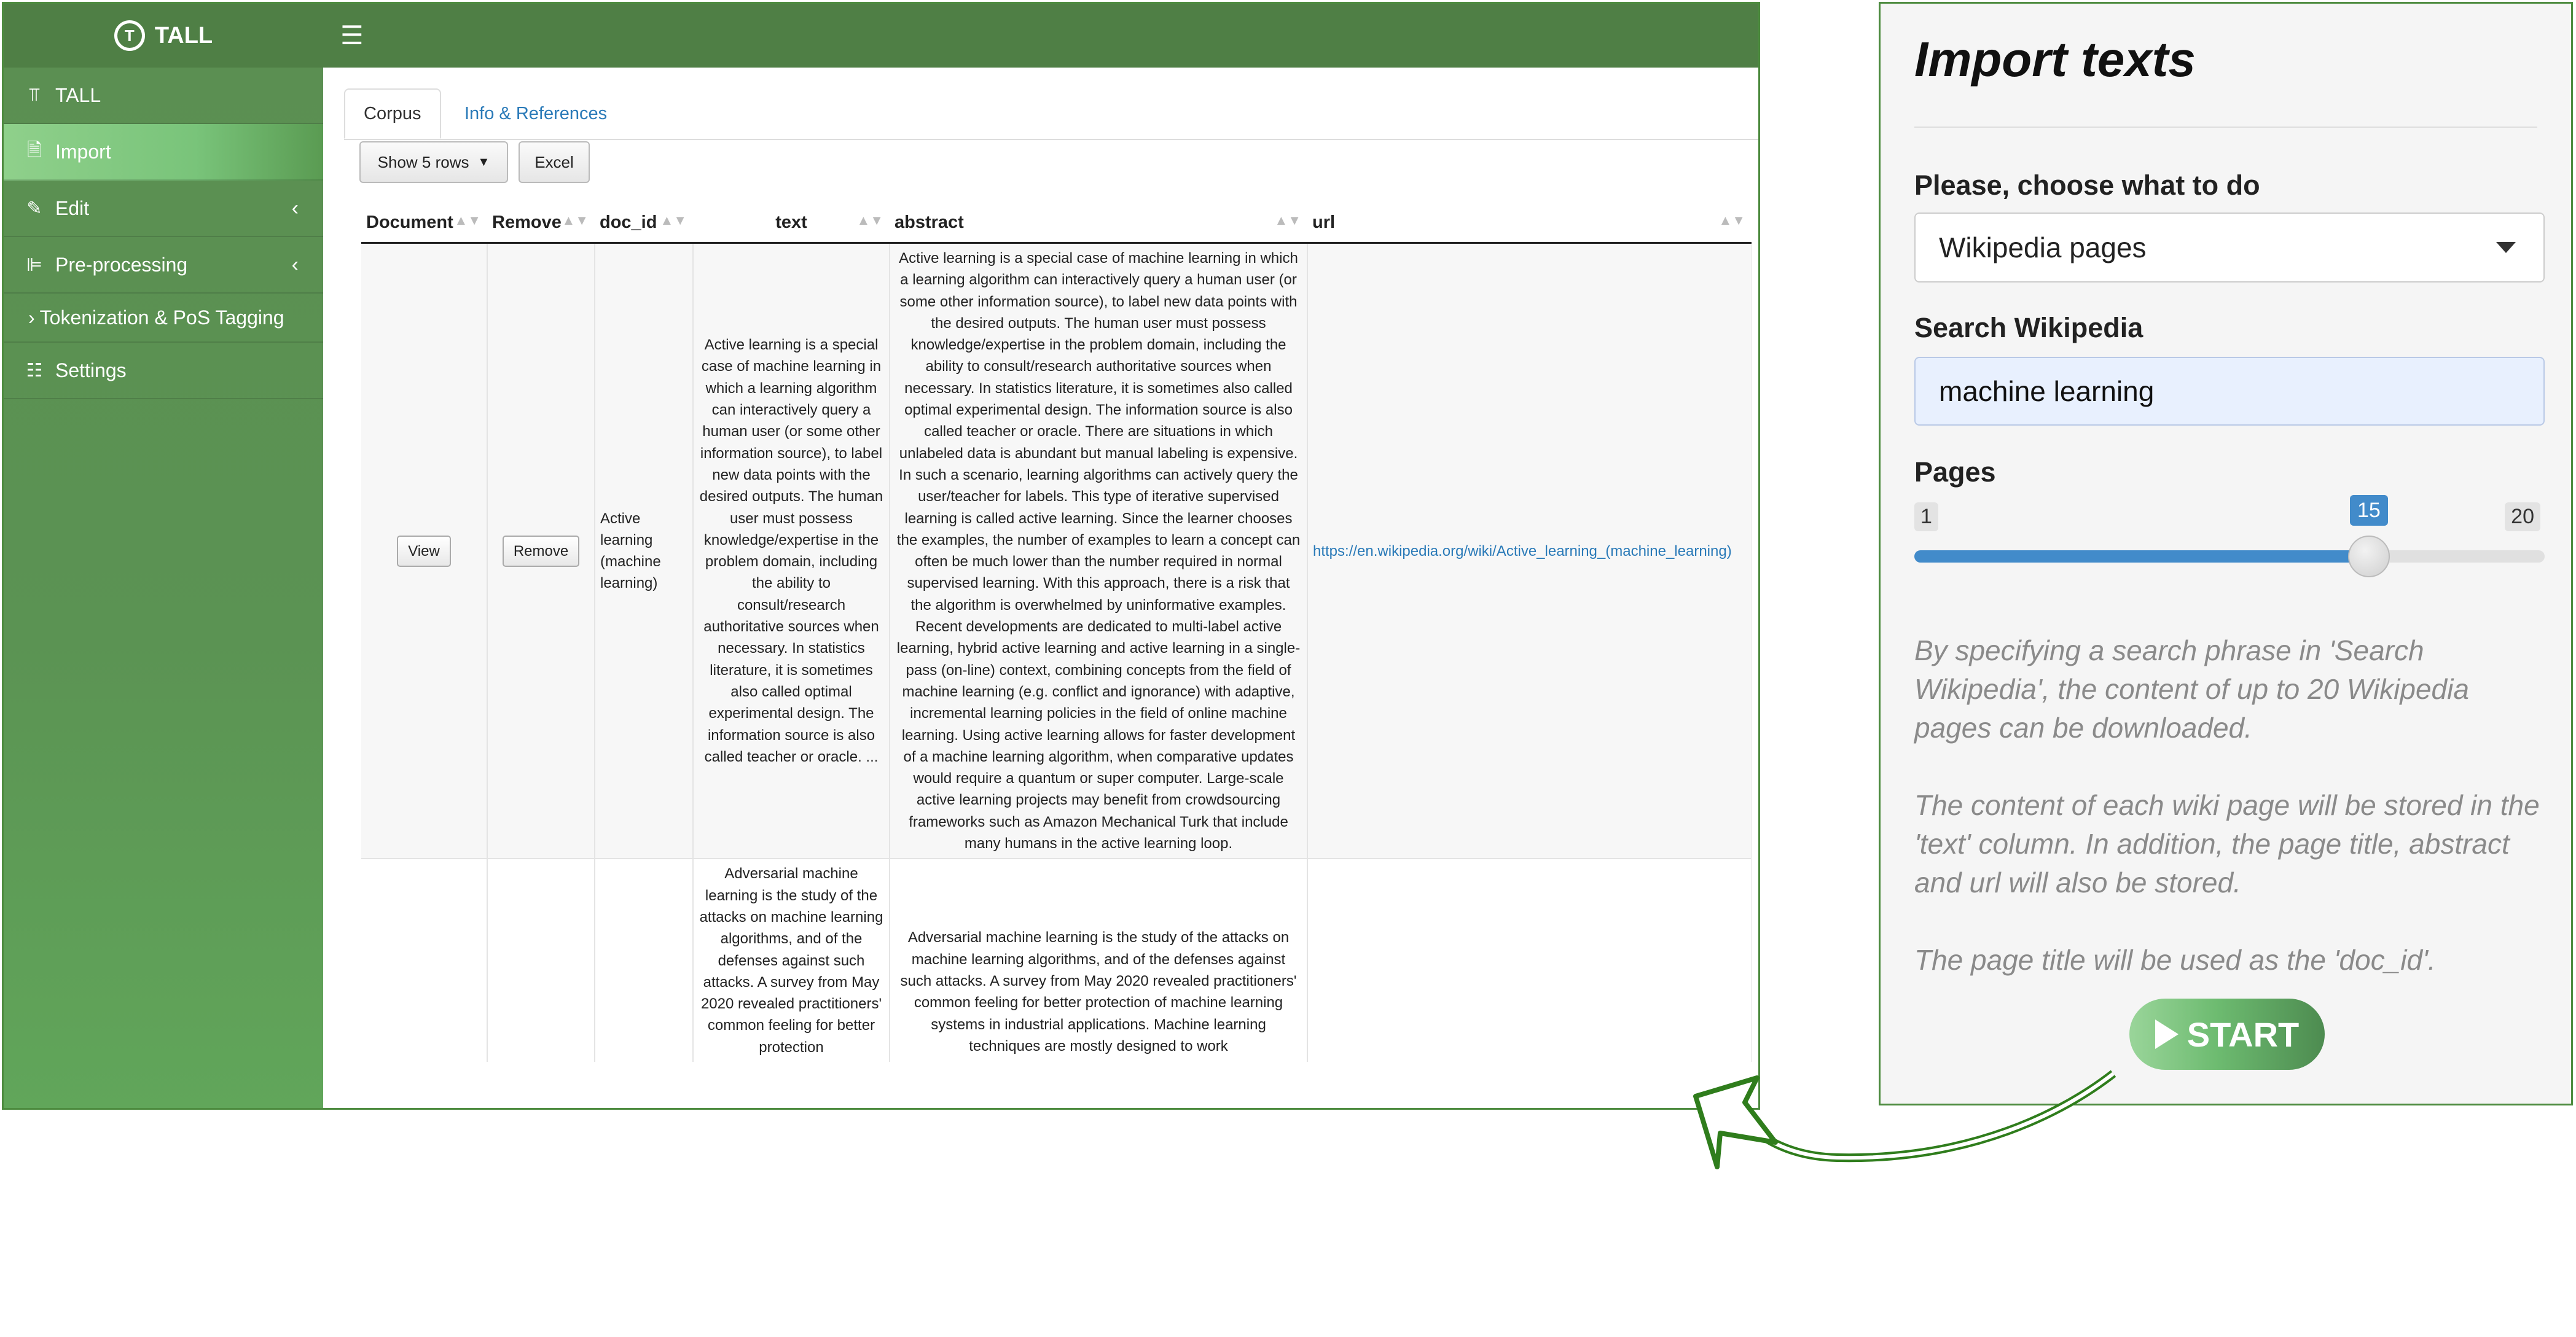 This screenshot has width=2576, height=1337. Describe the element at coordinates (34, 264) in the screenshot. I see `sliders-icon: ⊫` at that location.